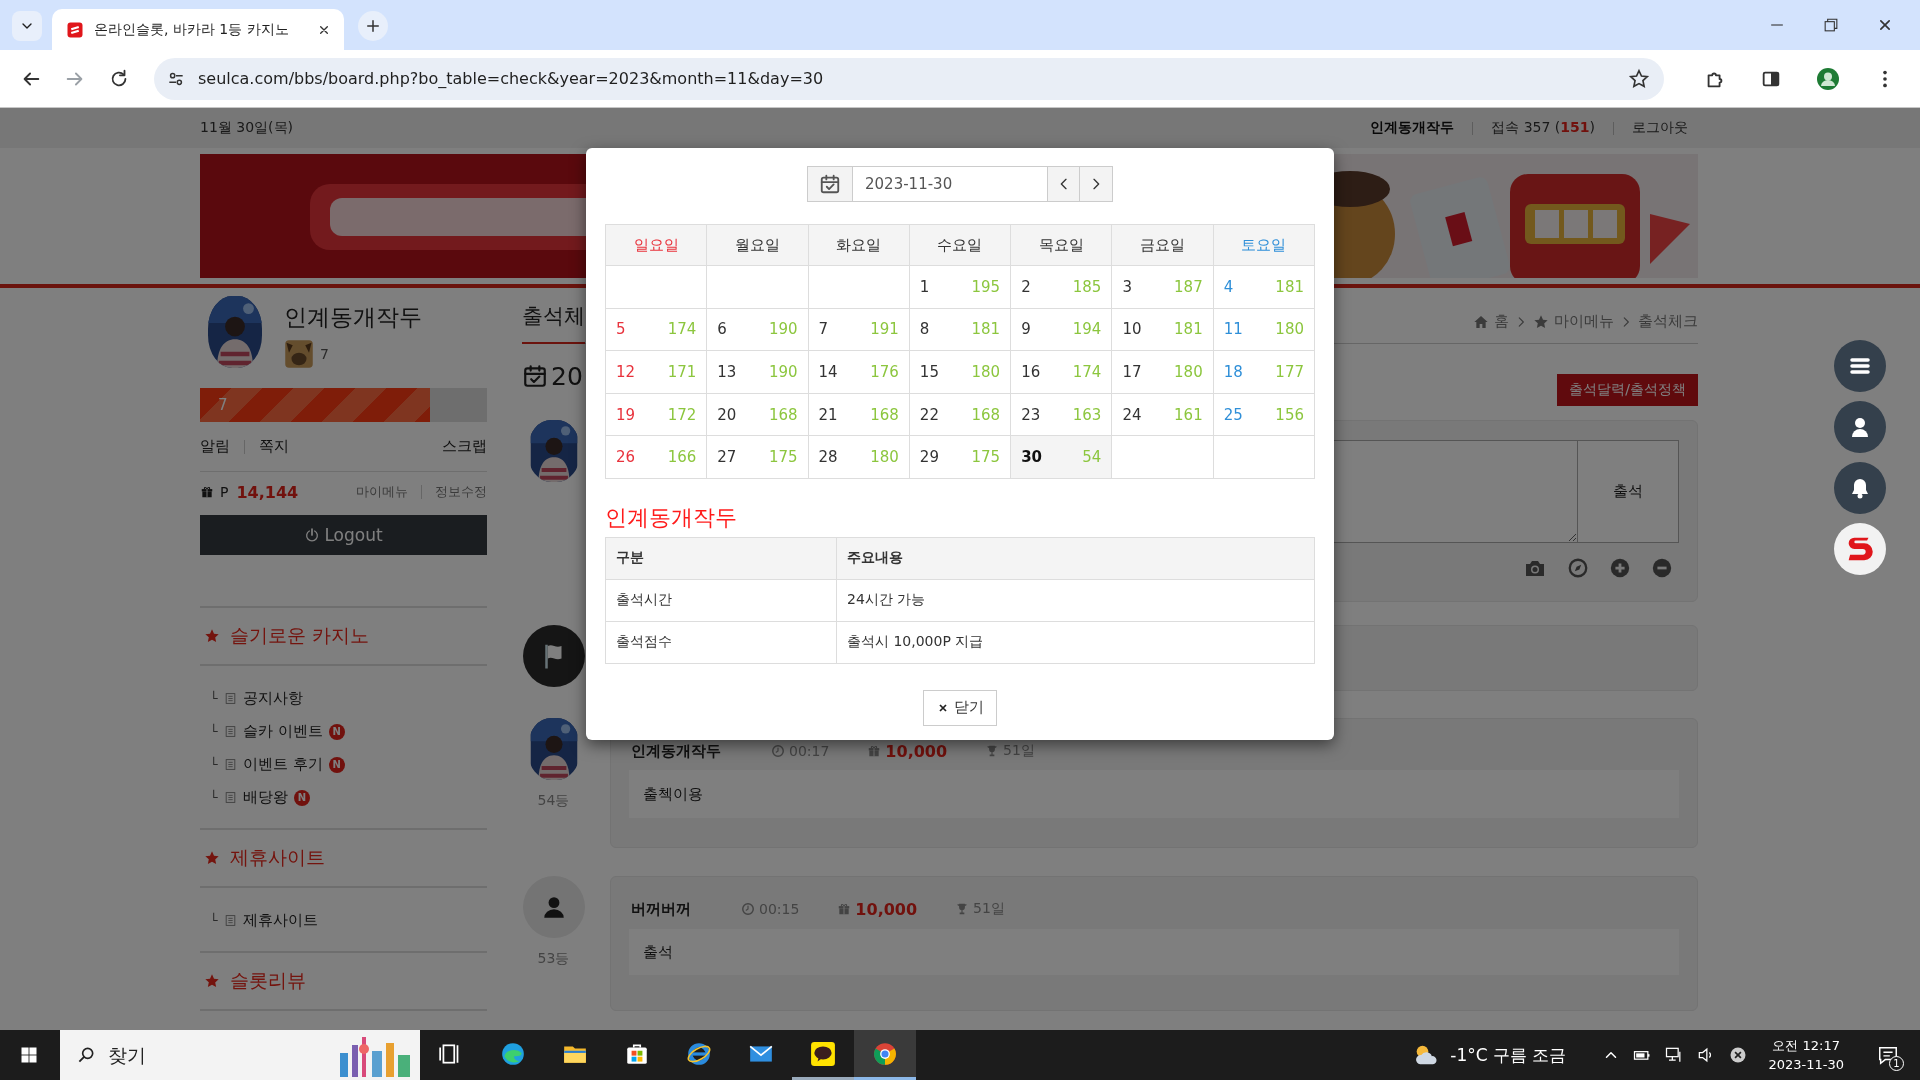 Image resolution: width=1920 pixels, height=1080 pixels. I want to click on weather-text: -1°C 구름 조금, so click(1508, 1055).